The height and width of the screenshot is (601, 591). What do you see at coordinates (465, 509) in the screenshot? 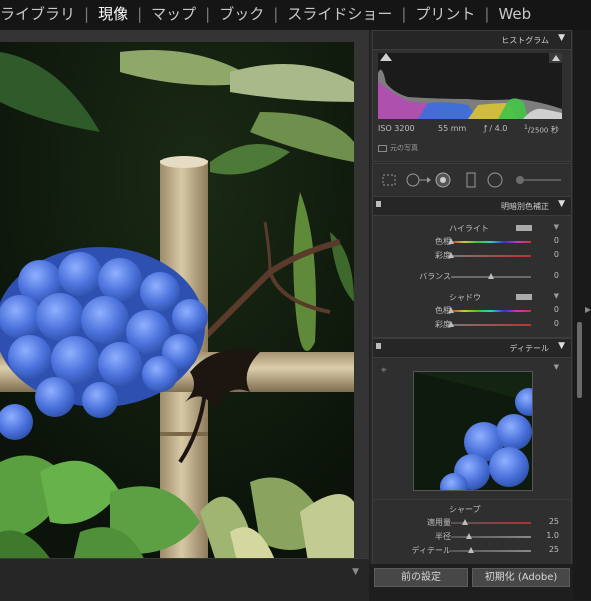
I see `sharpening-label: シャープ` at bounding box center [465, 509].